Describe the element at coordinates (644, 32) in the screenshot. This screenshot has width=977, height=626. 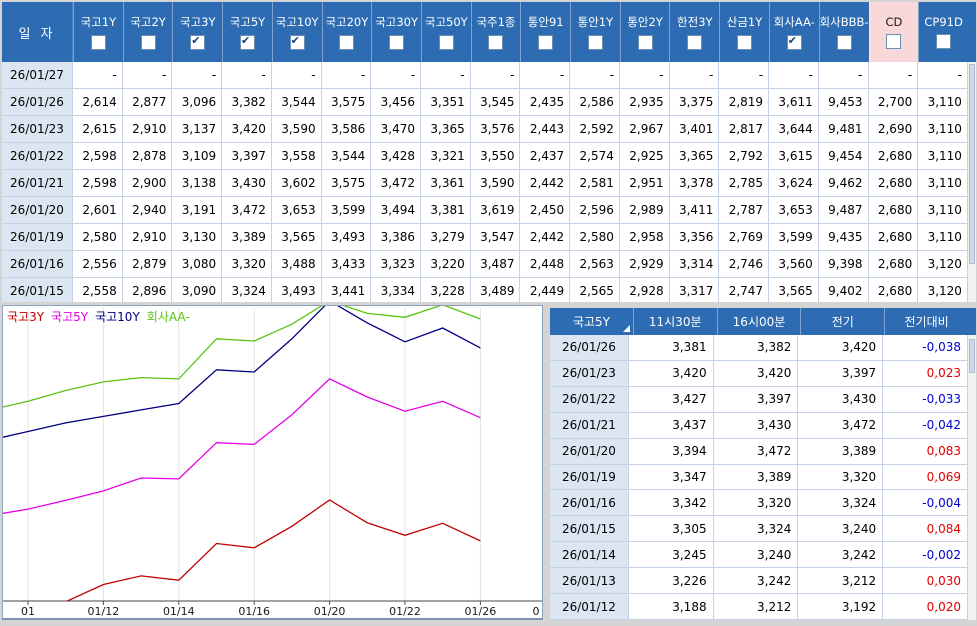
I see `column-header-통안2Y: 통안2Y` at that location.